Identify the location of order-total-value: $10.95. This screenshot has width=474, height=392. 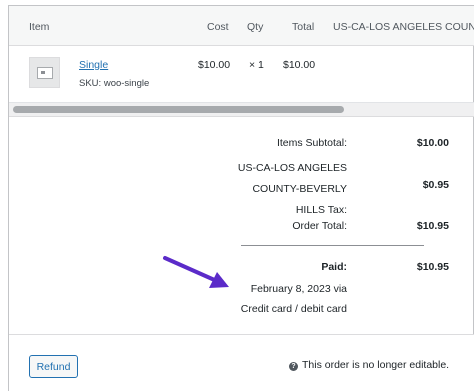
(432, 226).